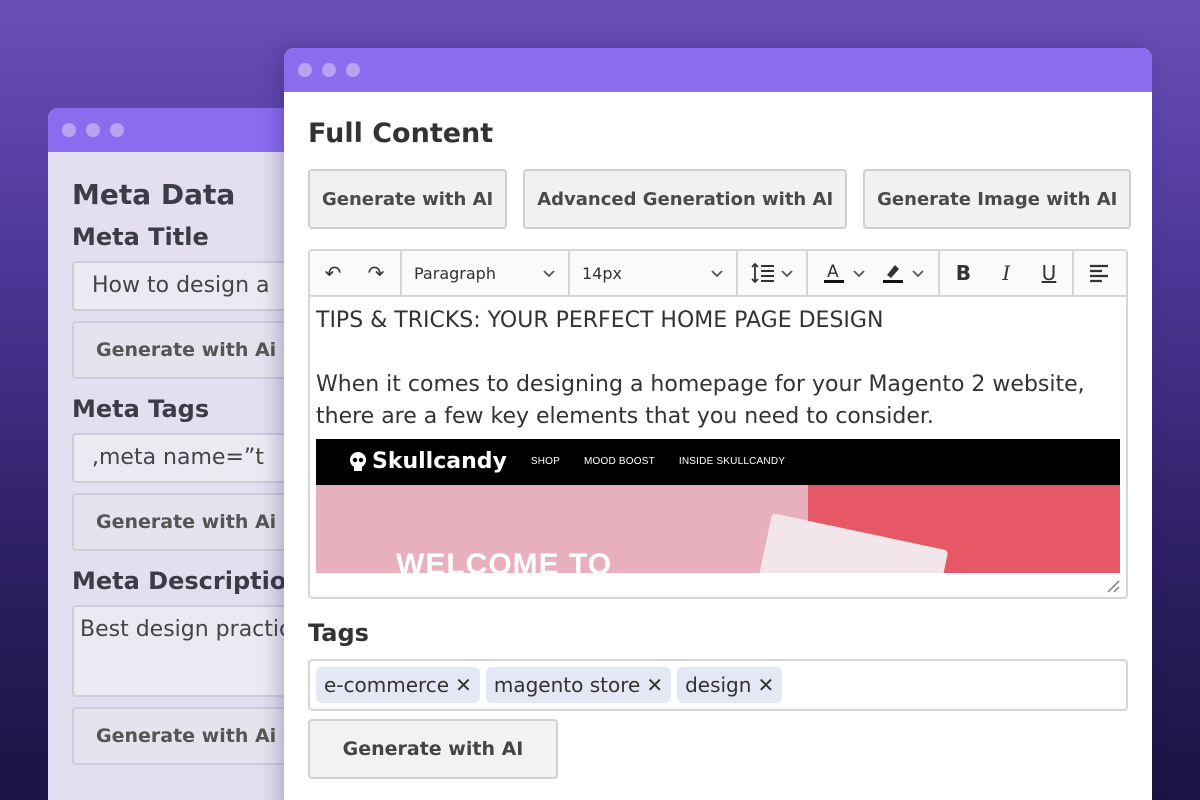 This screenshot has width=1200, height=800. Describe the element at coordinates (732, 461) in the screenshot. I see `image-nav-item: INSIDE SKULLCANDY` at that location.